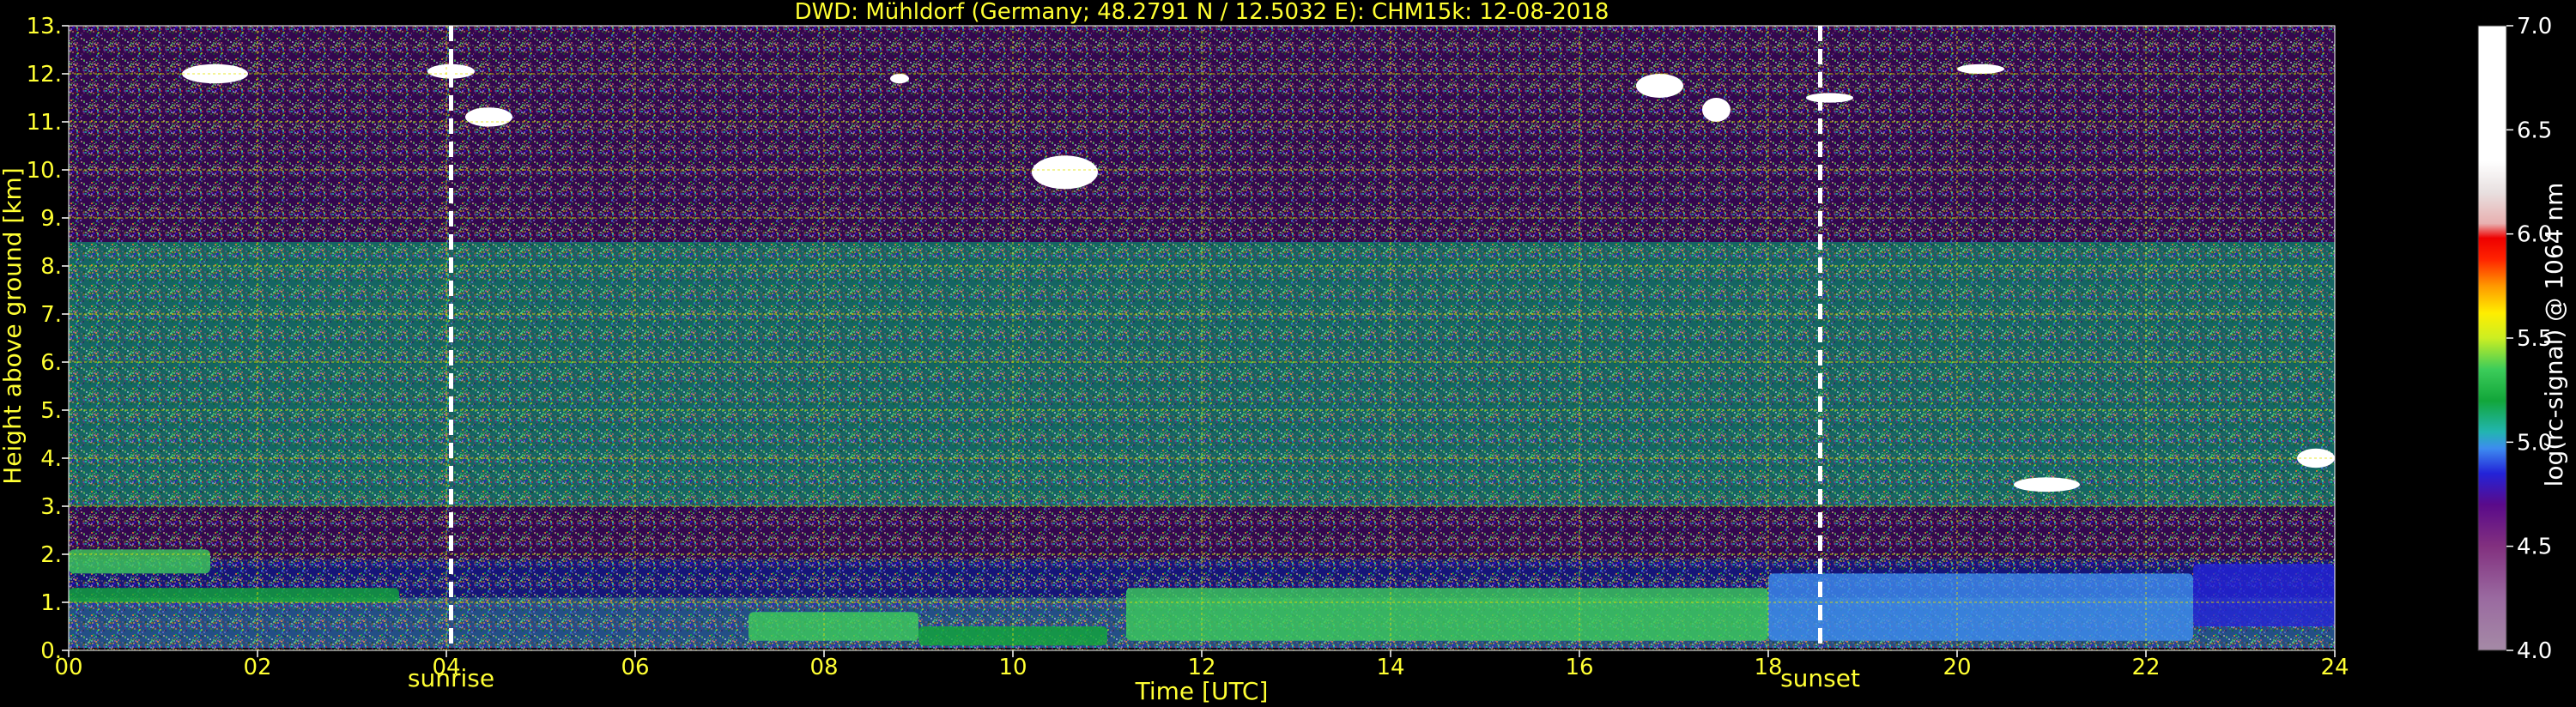 The height and width of the screenshot is (707, 2576). What do you see at coordinates (1820, 678) in the screenshot?
I see `marker-label-sunset: sunset` at bounding box center [1820, 678].